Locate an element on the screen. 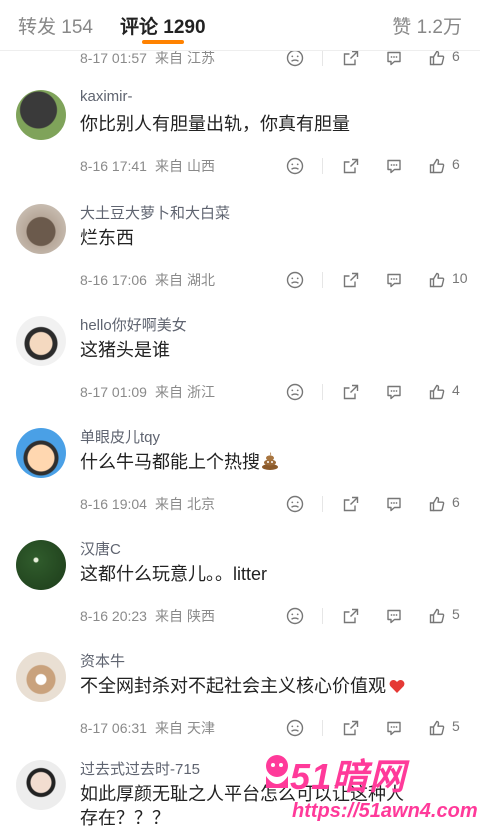 This screenshot has height=837, width=480. comment-date: 8-17 06:31 is located at coordinates (113, 728).